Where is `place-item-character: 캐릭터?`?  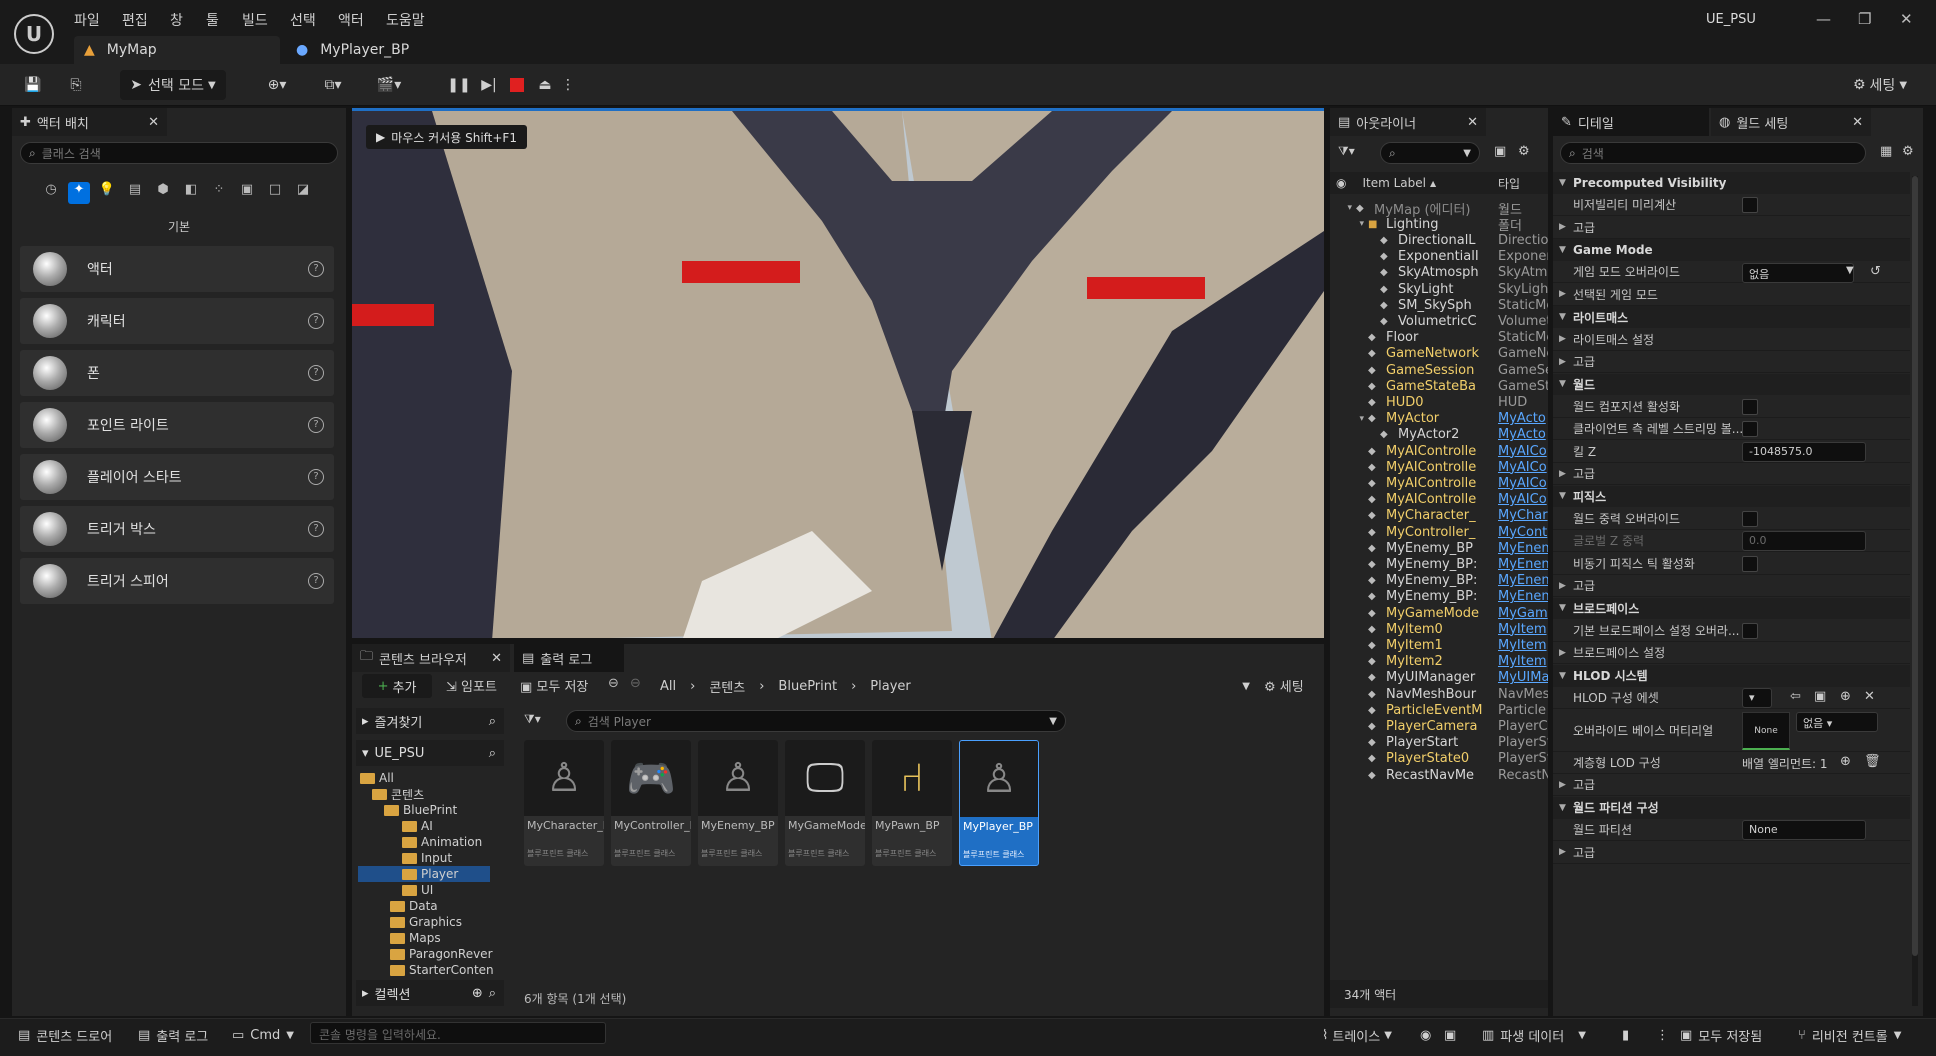 place-item-character: 캐릭터? is located at coordinates (177, 321).